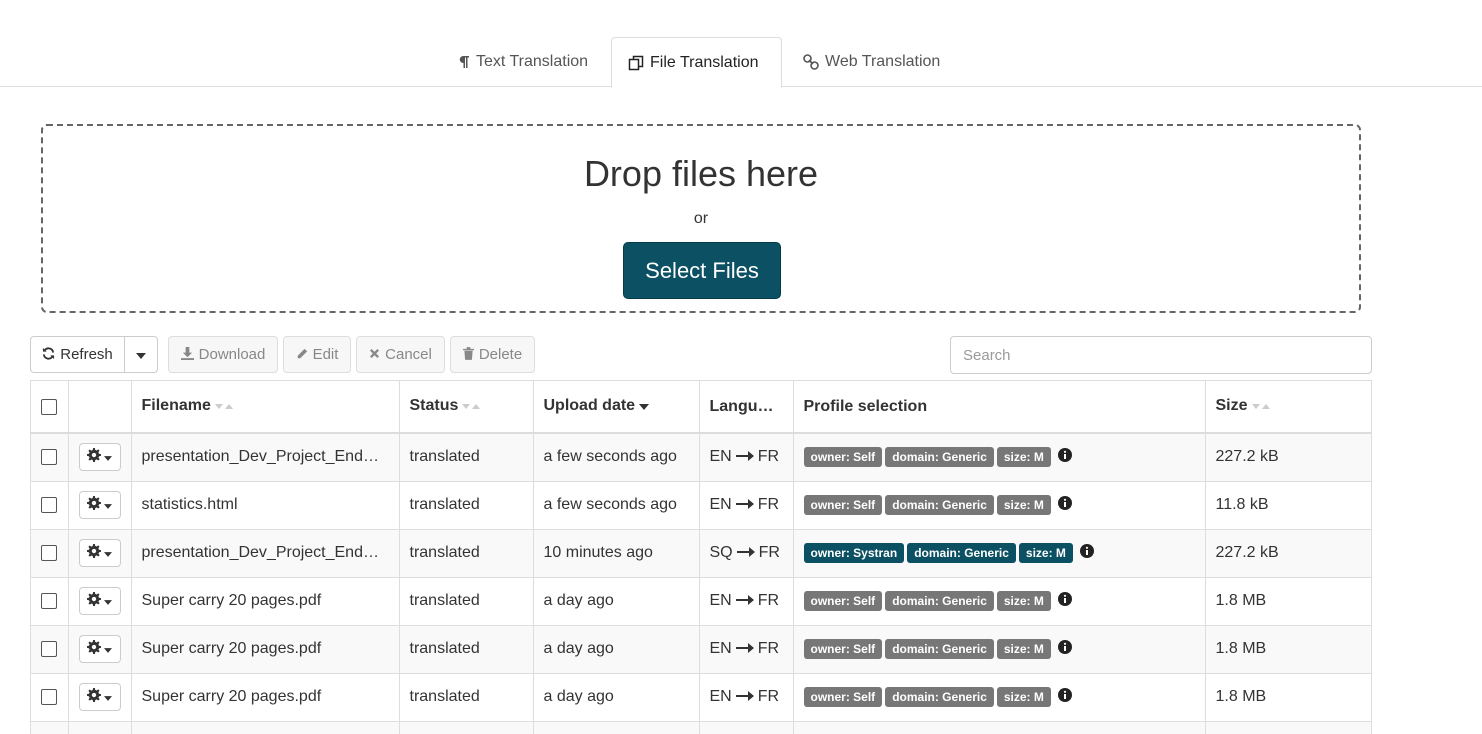  Describe the element at coordinates (616, 456) in the screenshot. I see `upload-date-cell: a few seconds ago` at that location.